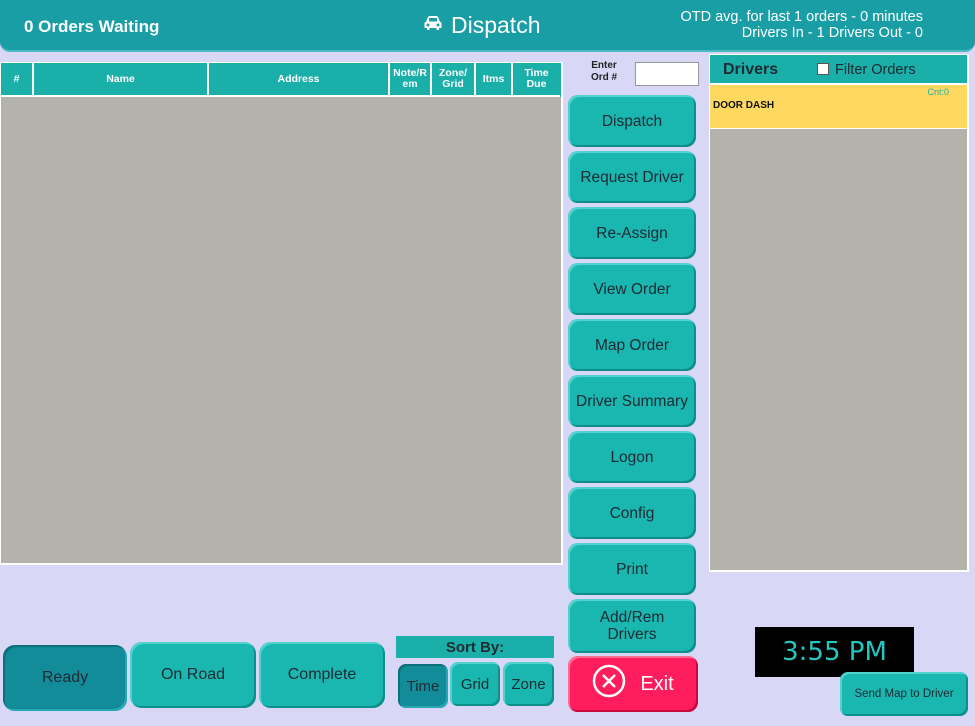  What do you see at coordinates (193, 675) in the screenshot?
I see `status-on-road-button: On Road` at bounding box center [193, 675].